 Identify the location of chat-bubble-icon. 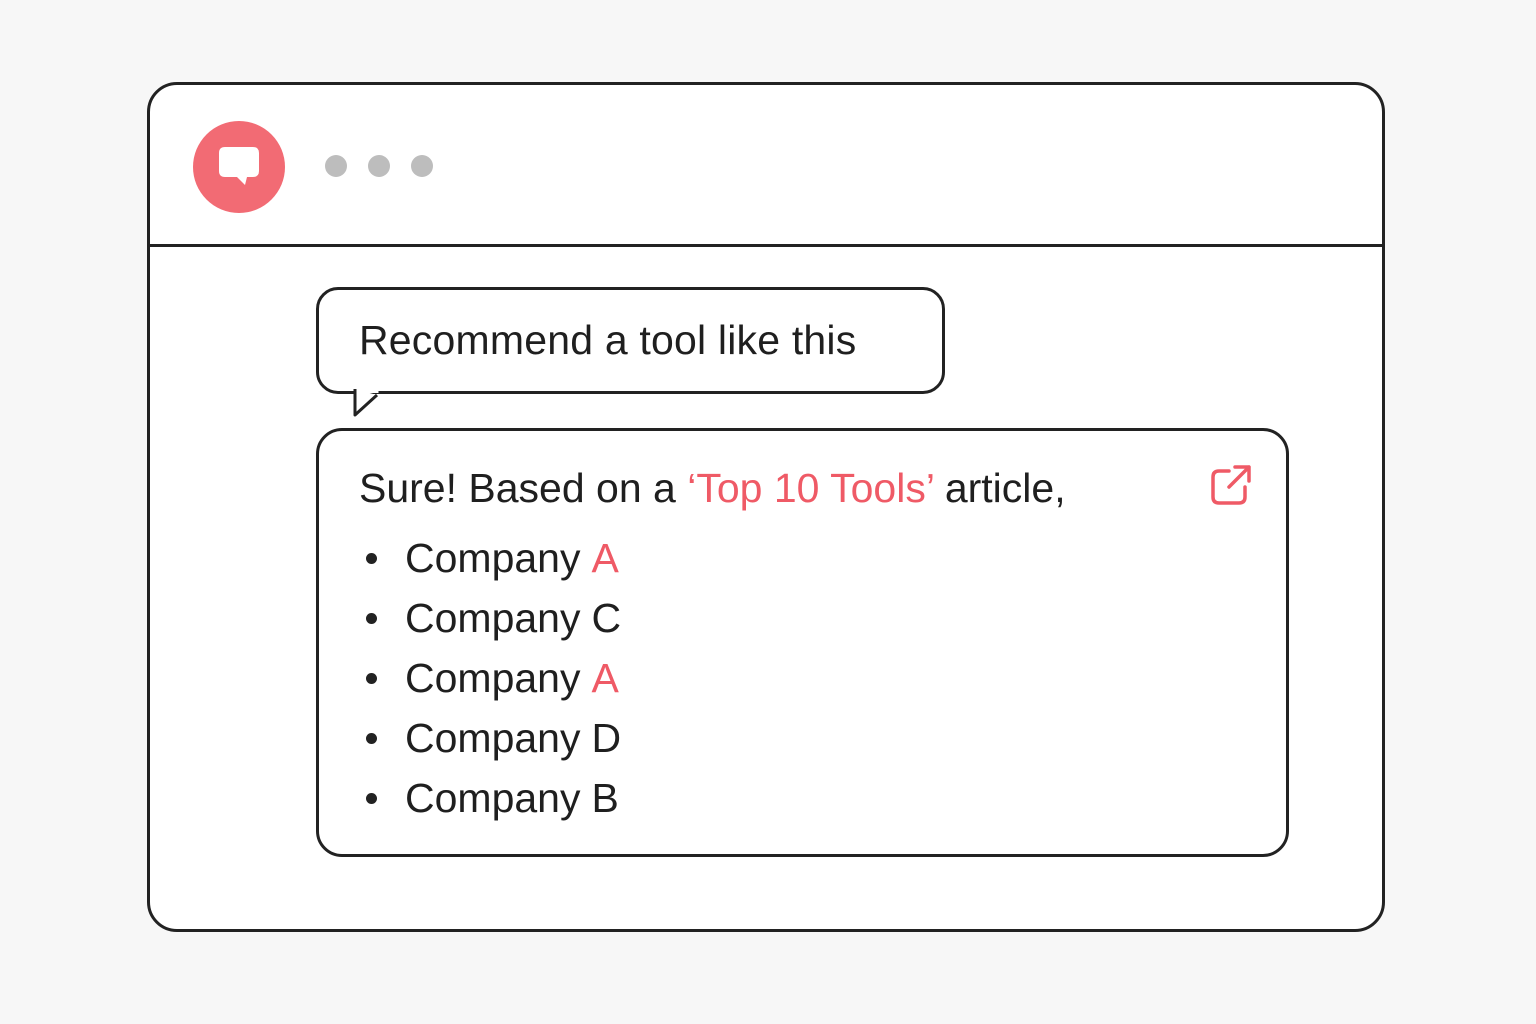
(239, 167).